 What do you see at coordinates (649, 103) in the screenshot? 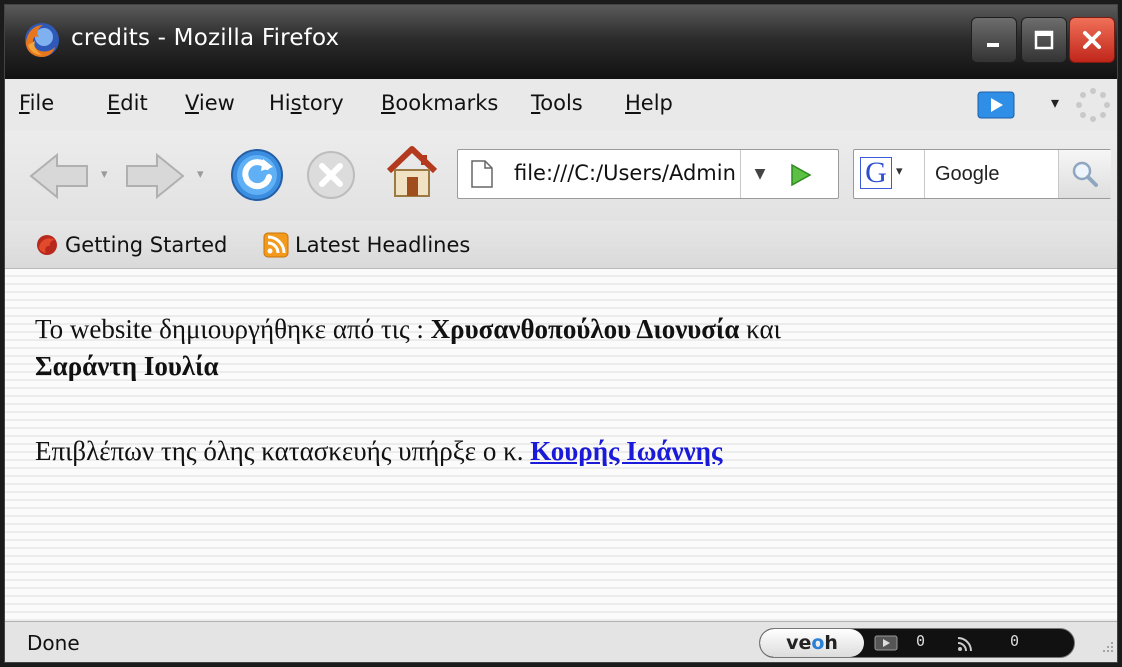
I see `menu-help: Help` at bounding box center [649, 103].